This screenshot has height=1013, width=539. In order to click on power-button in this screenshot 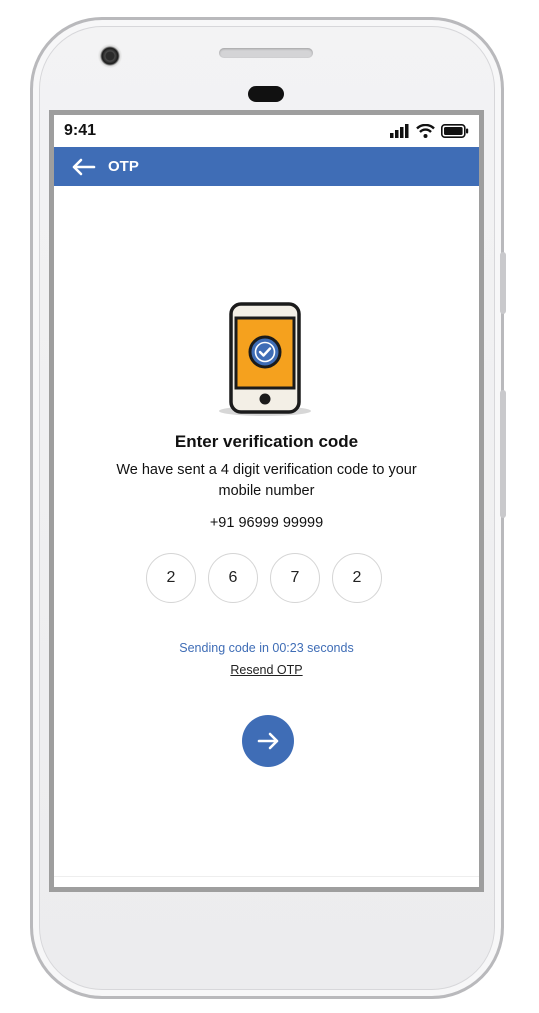, I will do `click(503, 454)`.